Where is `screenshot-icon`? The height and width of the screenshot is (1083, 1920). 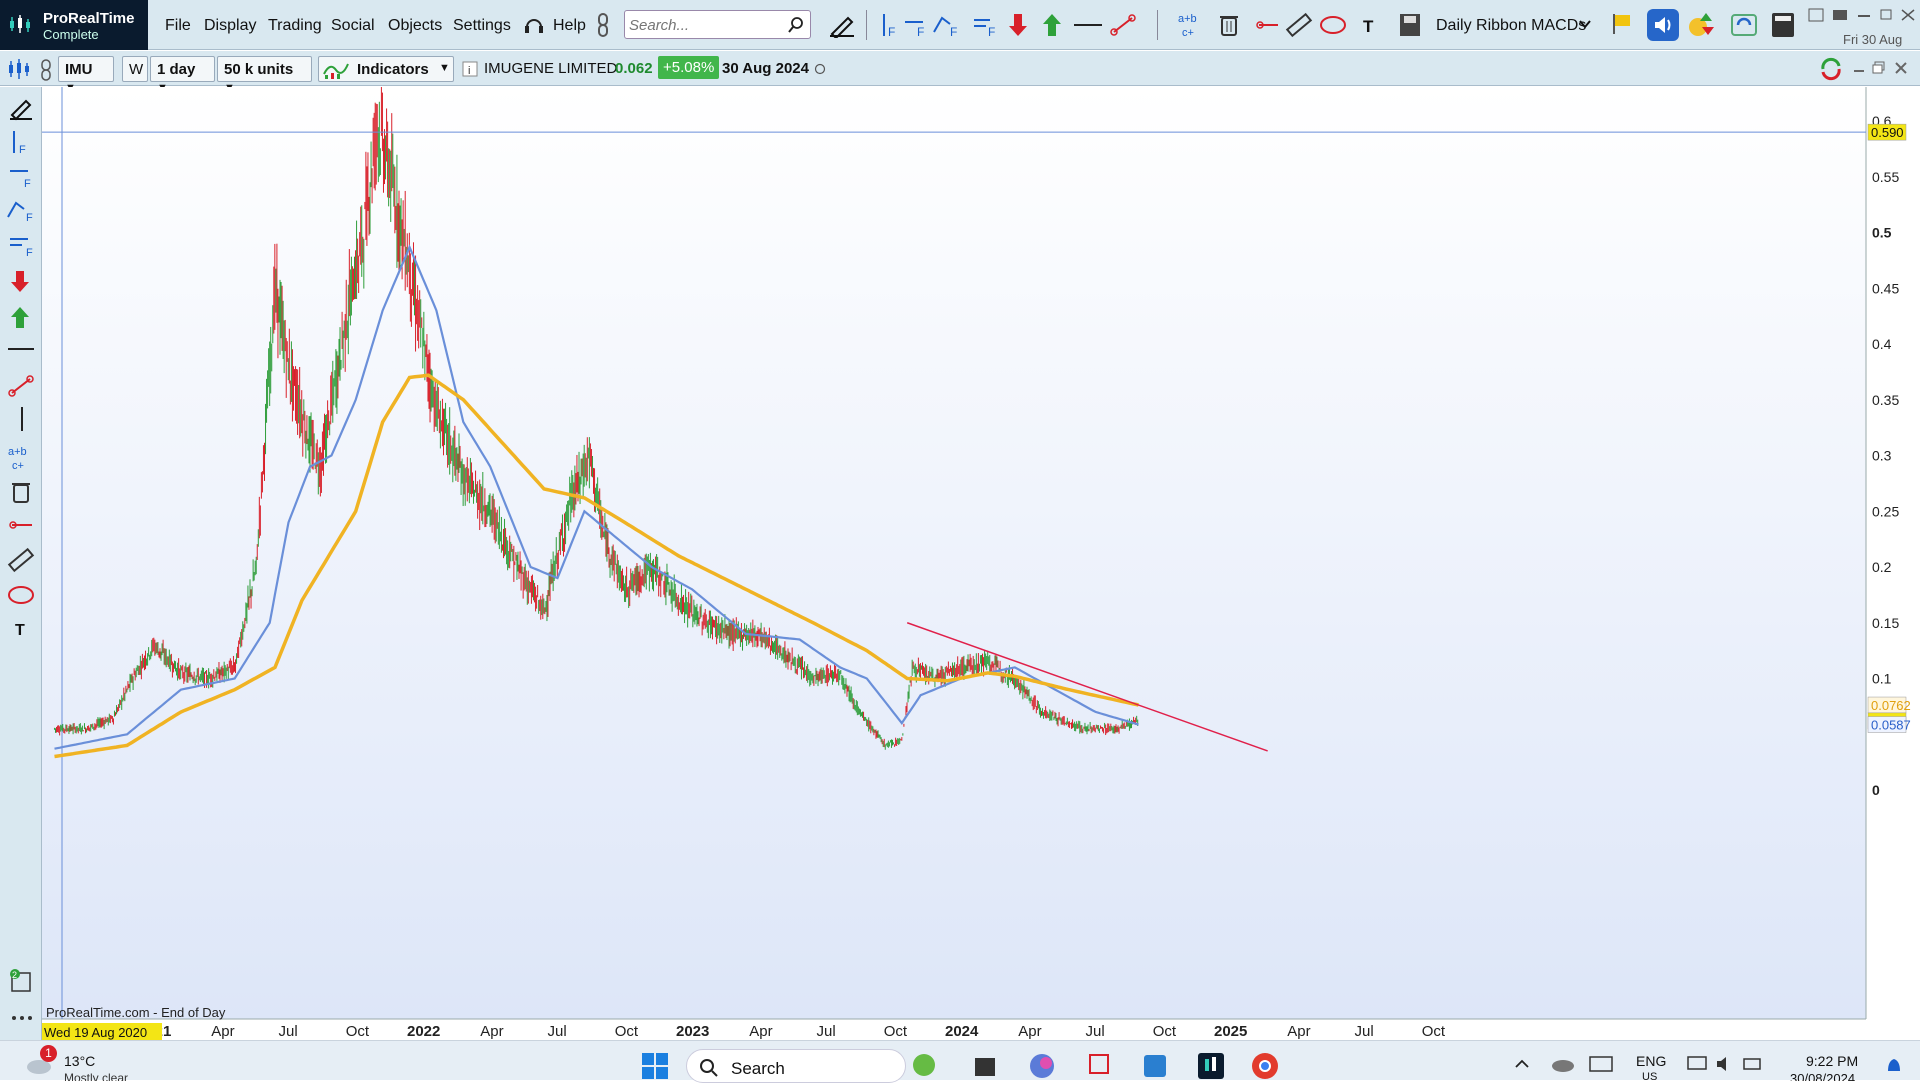
screenshot-icon is located at coordinates (1840, 15).